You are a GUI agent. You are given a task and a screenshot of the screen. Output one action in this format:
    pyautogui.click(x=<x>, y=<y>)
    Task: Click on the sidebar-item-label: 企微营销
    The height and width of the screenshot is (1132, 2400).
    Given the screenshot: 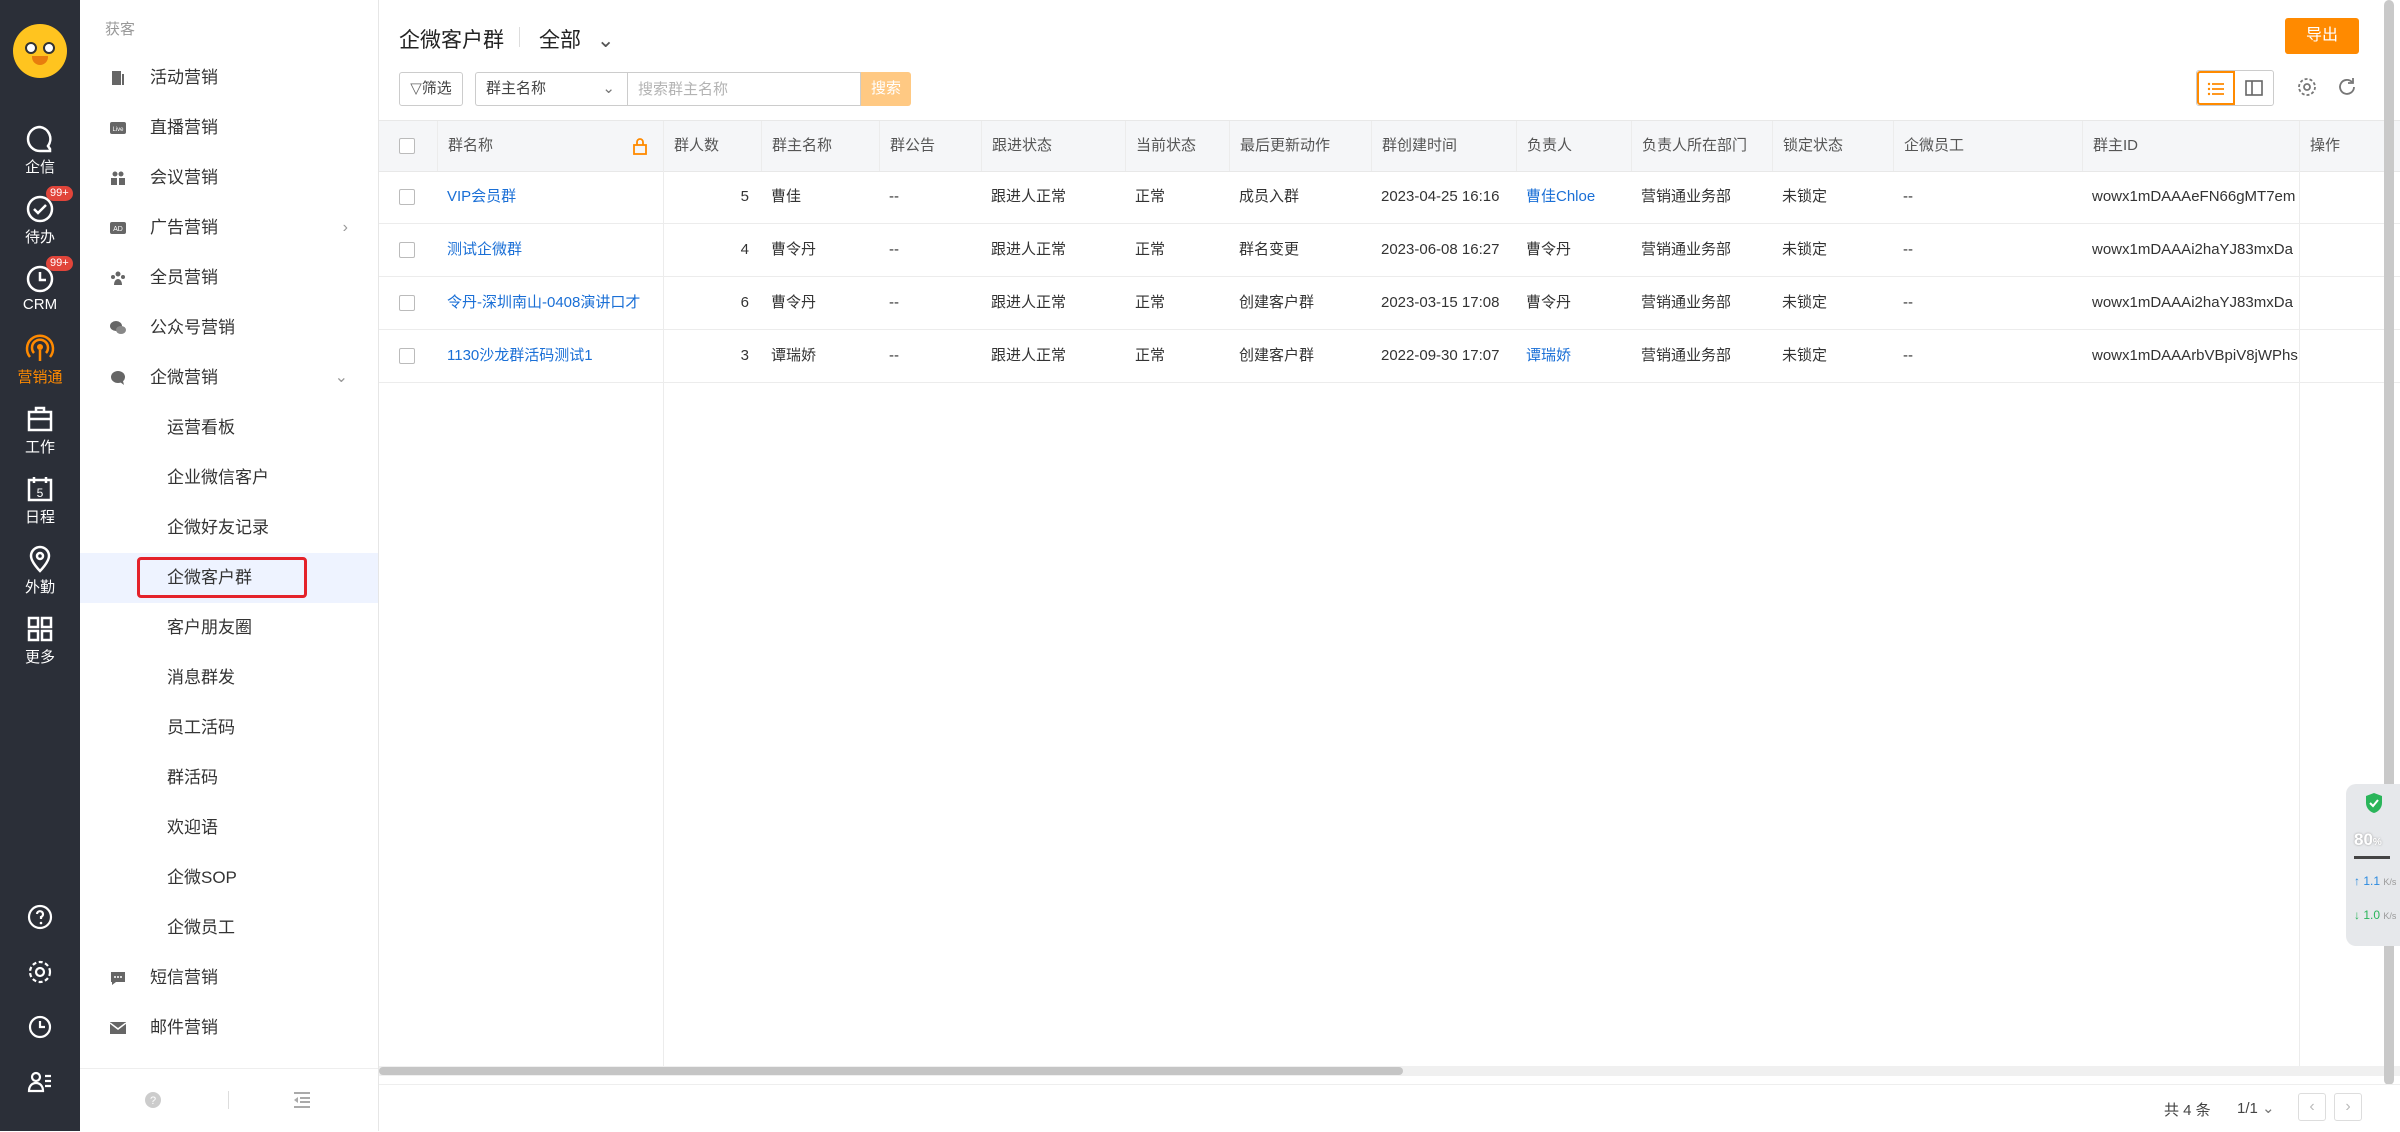 What is the action you would take?
    pyautogui.click(x=184, y=377)
    